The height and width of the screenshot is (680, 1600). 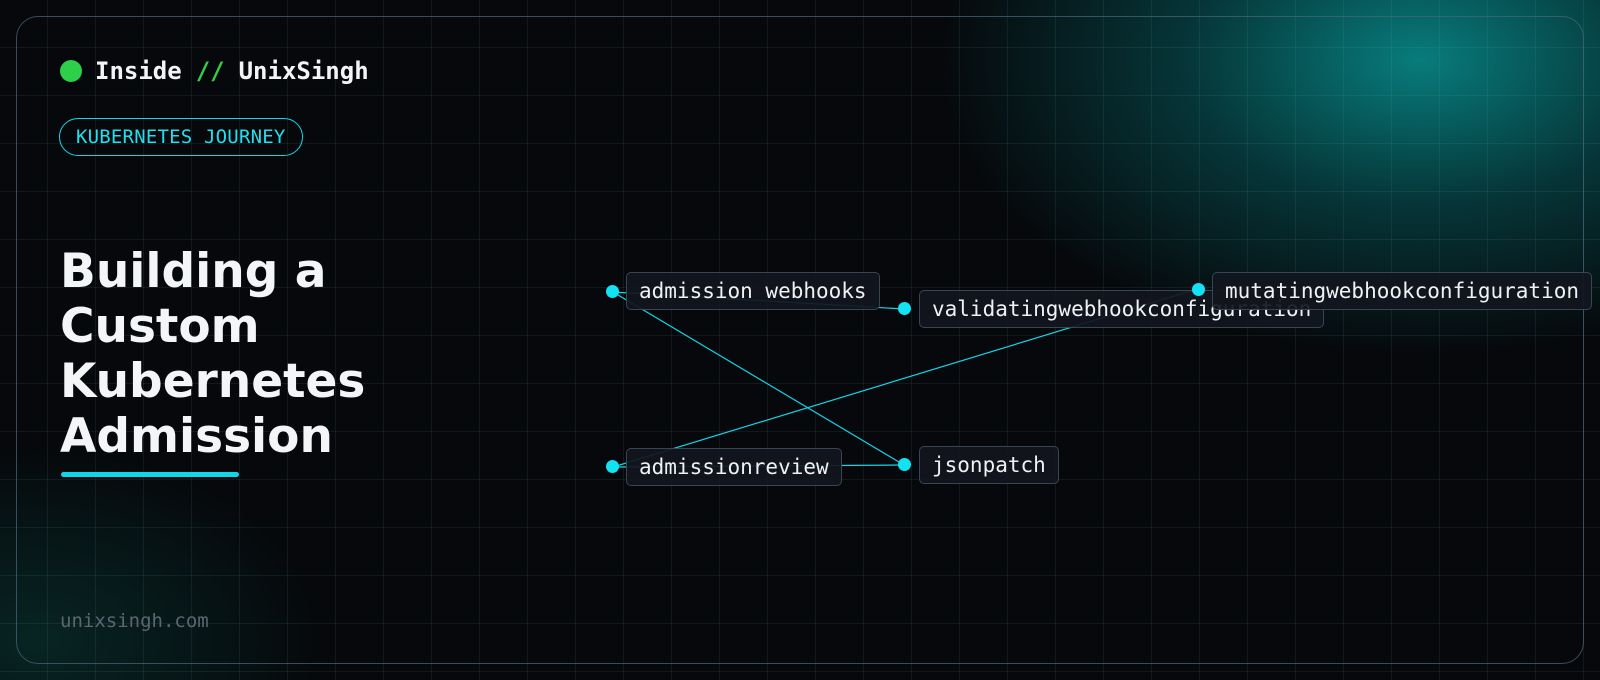 I want to click on node-marker-jsonpatch, so click(x=904, y=464).